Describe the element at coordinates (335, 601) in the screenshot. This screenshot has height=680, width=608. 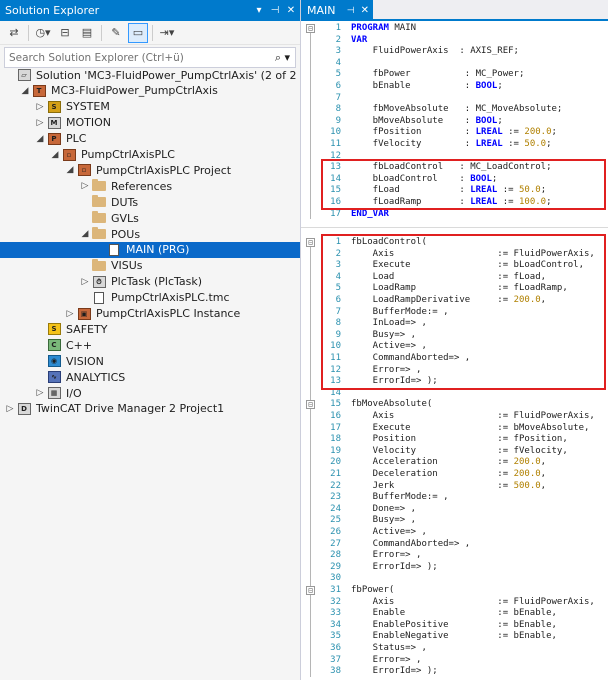
I see `line-number: 32` at that location.